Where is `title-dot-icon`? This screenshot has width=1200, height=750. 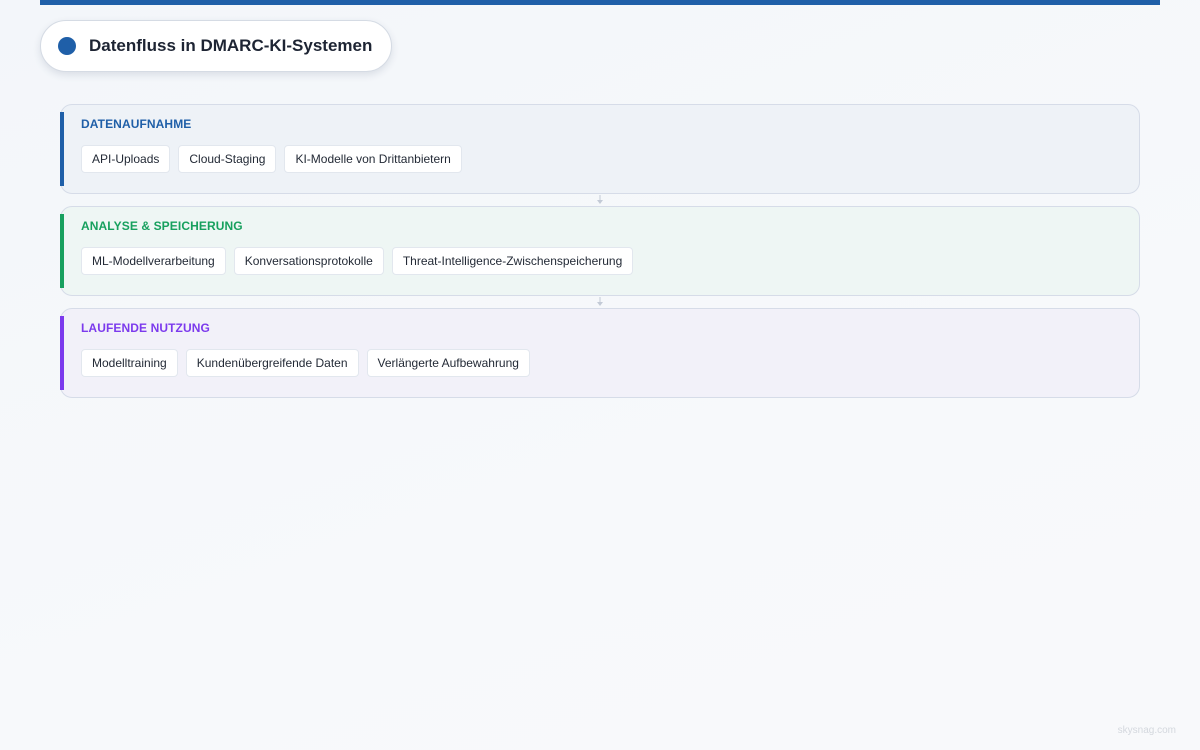 title-dot-icon is located at coordinates (67, 46).